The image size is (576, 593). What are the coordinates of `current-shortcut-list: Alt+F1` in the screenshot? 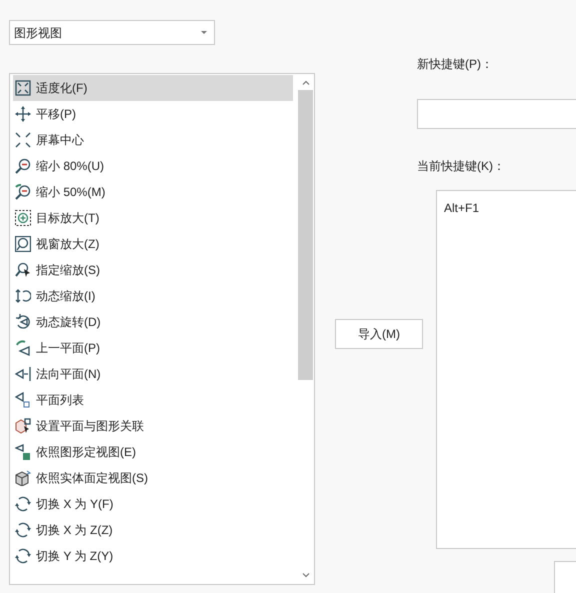 It's located at (506, 369).